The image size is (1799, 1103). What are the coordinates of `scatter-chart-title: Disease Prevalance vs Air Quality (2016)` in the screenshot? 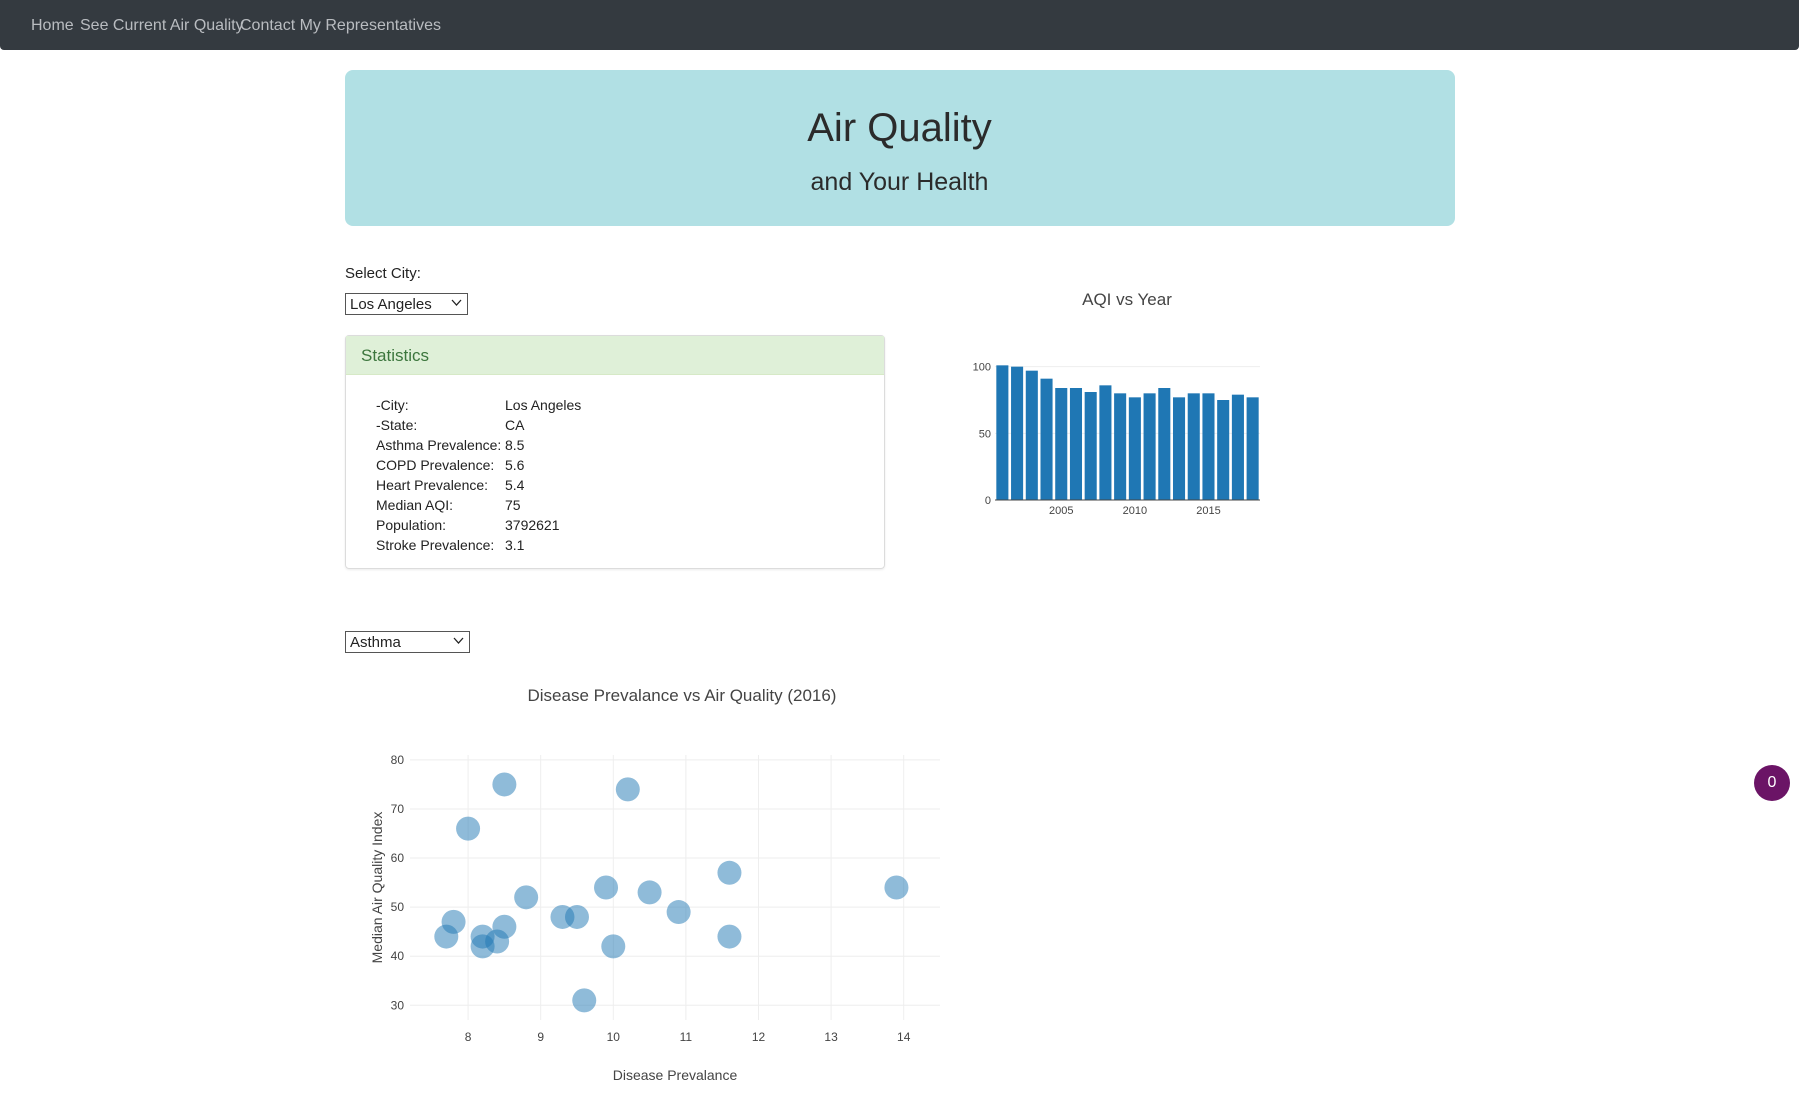 It's located at (682, 695).